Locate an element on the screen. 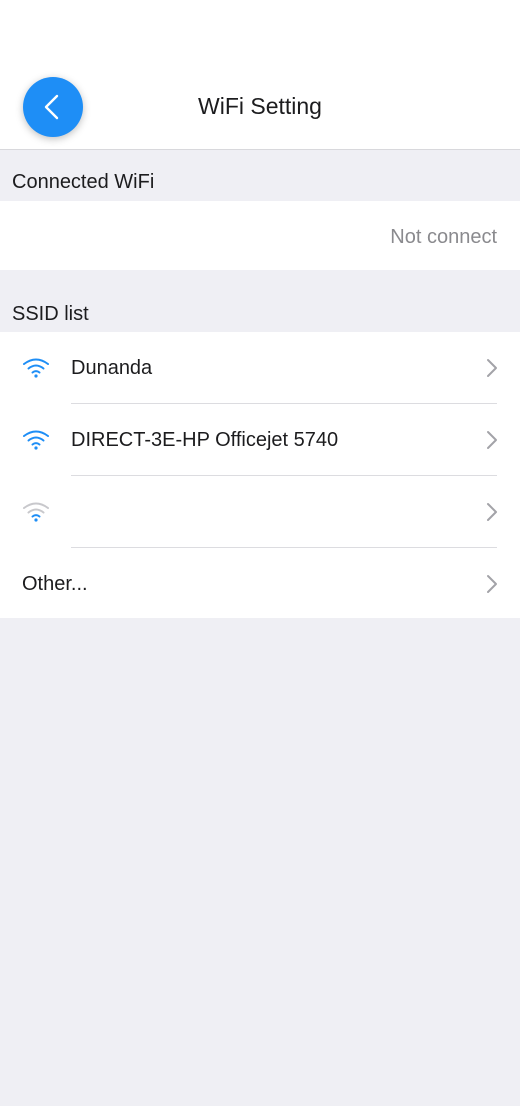  ssid-item-unnamed is located at coordinates (260, 512).